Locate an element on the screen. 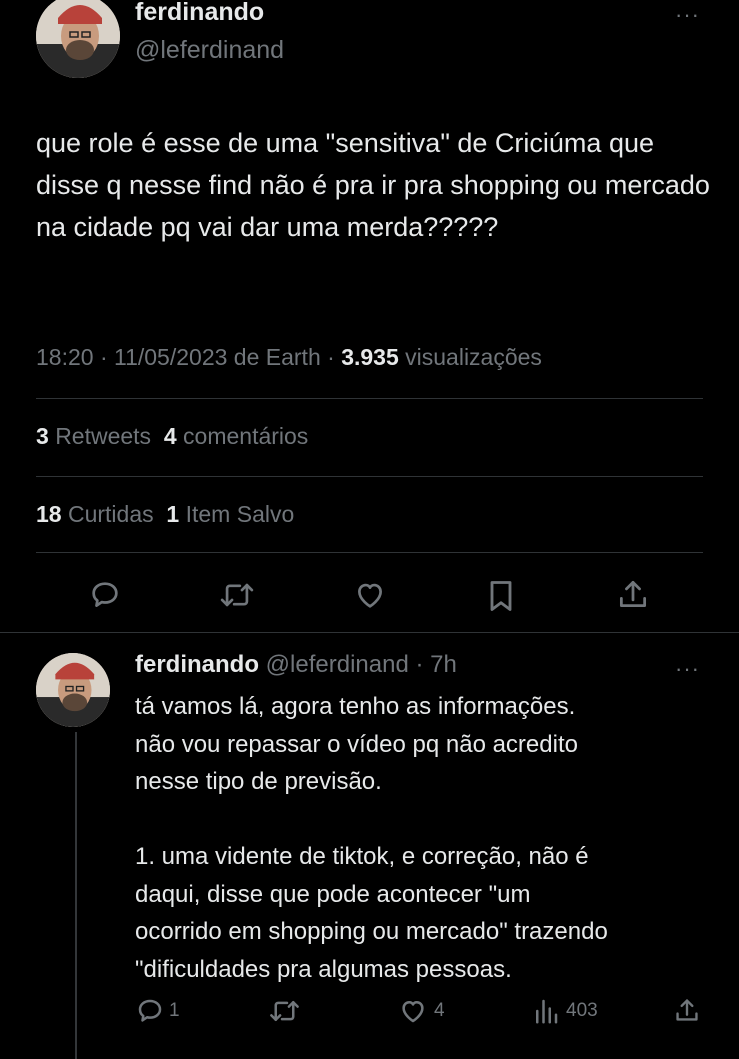 The image size is (739, 1059). reply-button is located at coordinates (105, 595).